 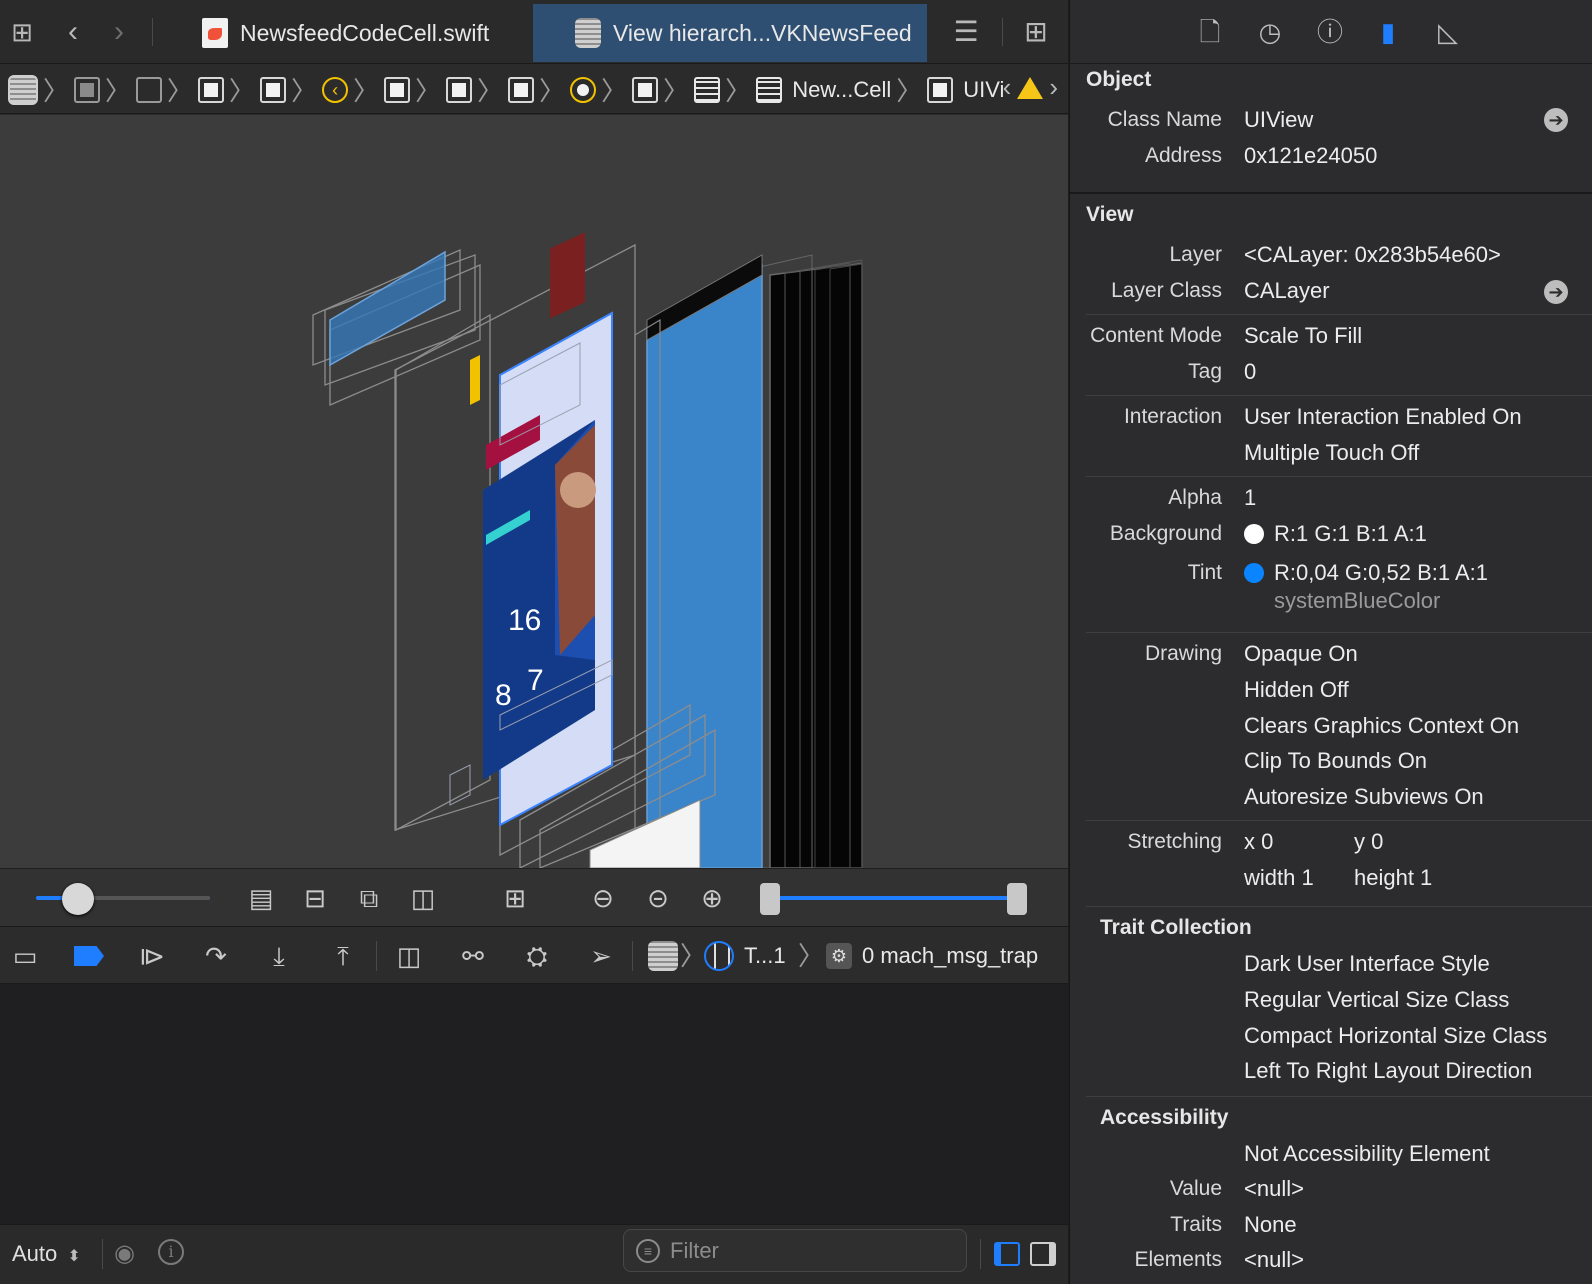 What do you see at coordinates (1204, 572) in the screenshot?
I see `tint-label: Tint` at bounding box center [1204, 572].